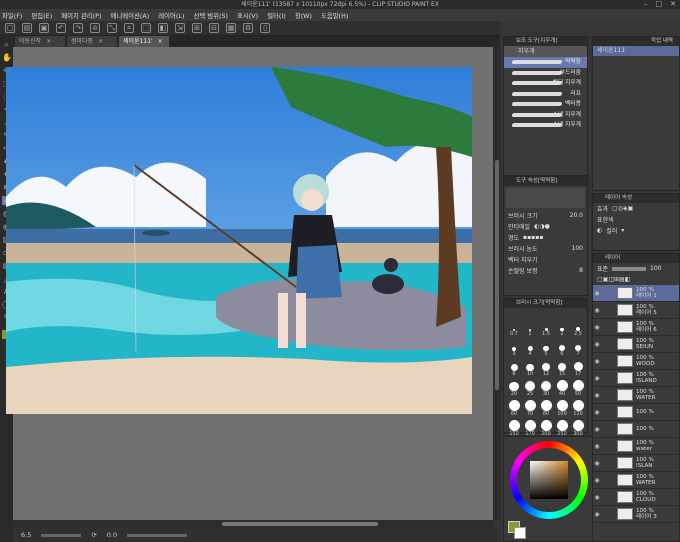  What do you see at coordinates (112, 535) in the screenshot?
I see `angle-value: 0.0` at bounding box center [112, 535].